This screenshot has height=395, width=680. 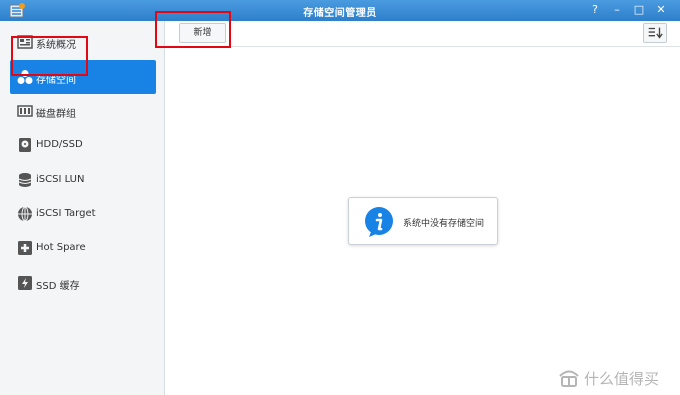 I want to click on maximize-button: □, so click(x=639, y=10).